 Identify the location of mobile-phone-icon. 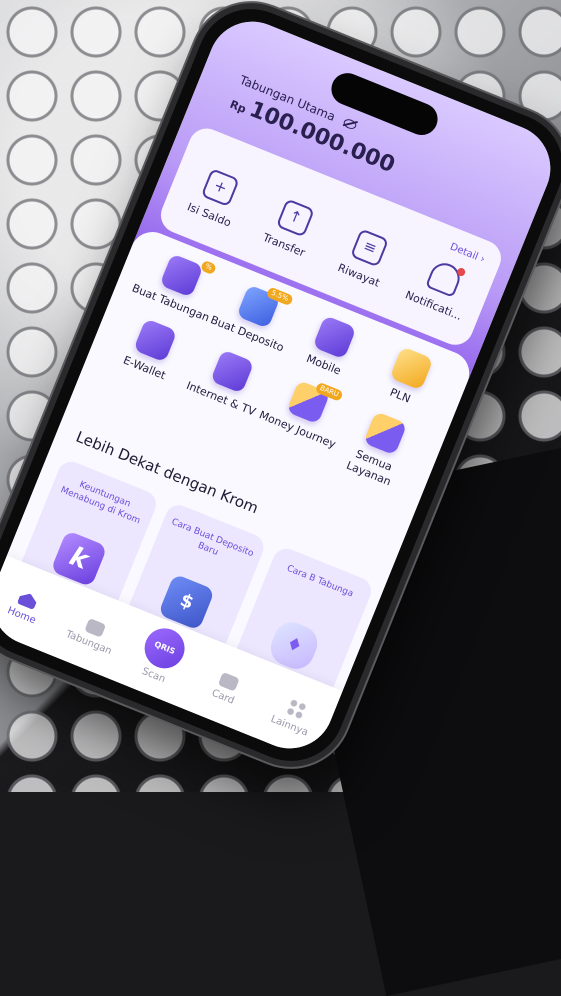
(334, 337).